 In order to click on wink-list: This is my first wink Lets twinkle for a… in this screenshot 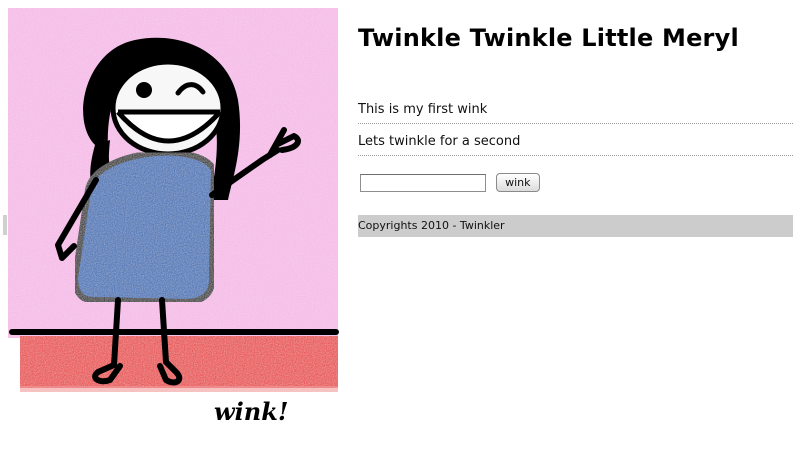, I will do `click(575, 129)`.